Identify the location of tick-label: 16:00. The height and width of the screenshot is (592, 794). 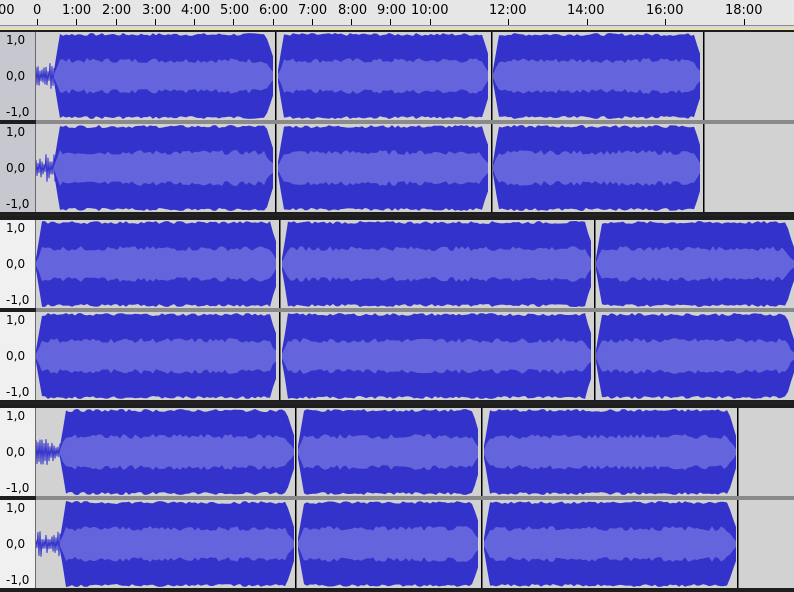
(665, 10).